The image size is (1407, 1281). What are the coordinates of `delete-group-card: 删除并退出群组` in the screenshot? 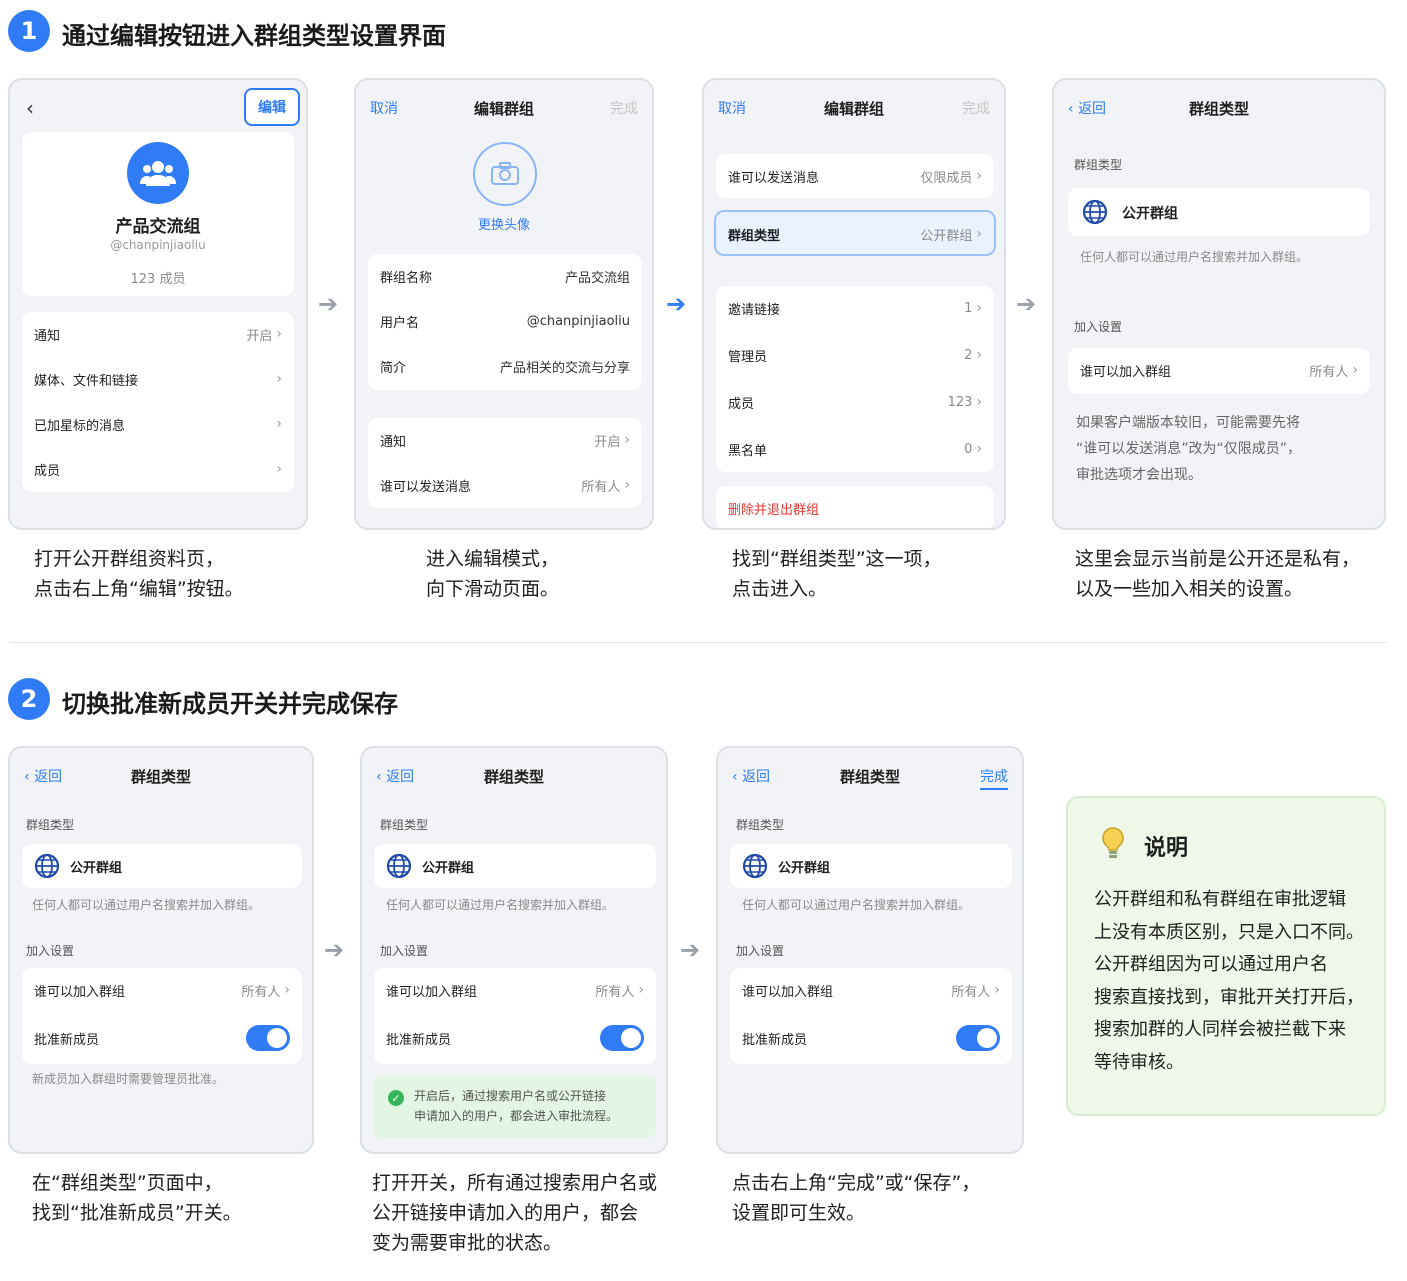 It's located at (855, 507).